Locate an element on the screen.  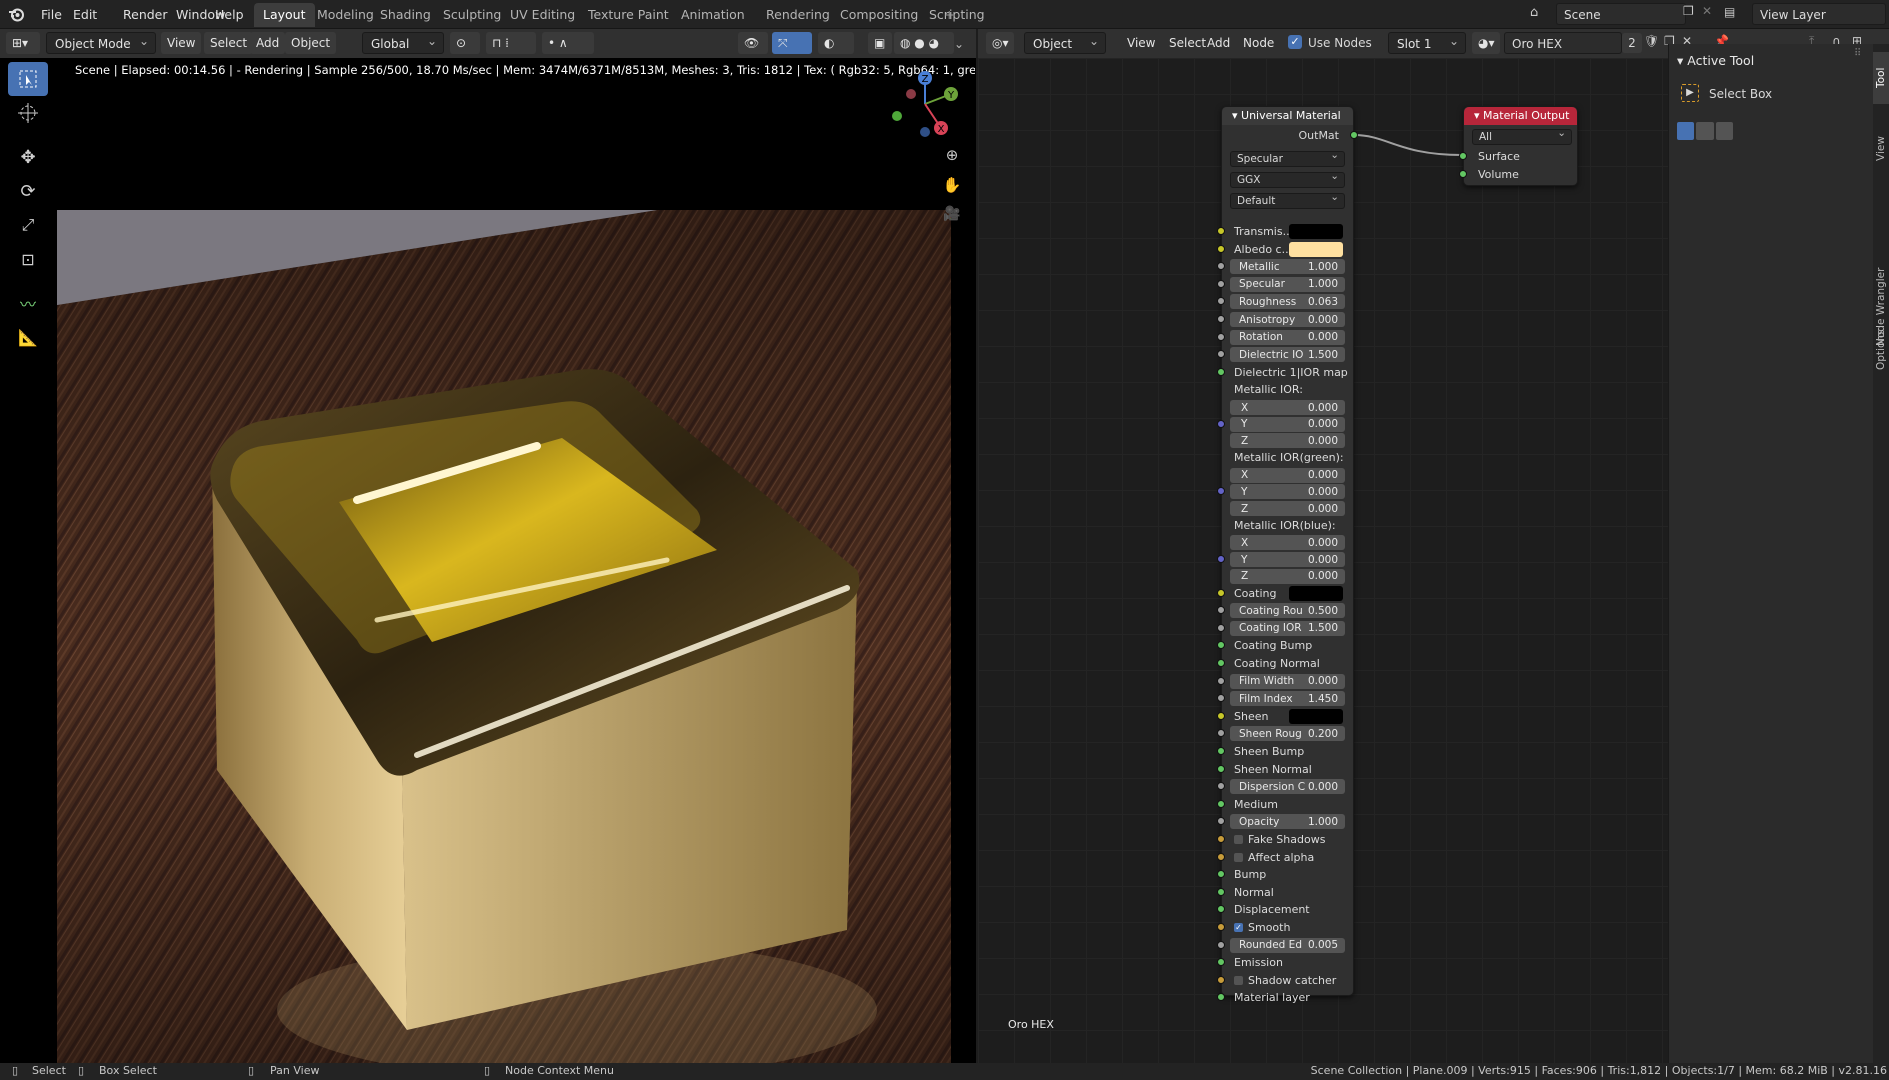
mode-extend-icon is located at coordinates (1705, 131).